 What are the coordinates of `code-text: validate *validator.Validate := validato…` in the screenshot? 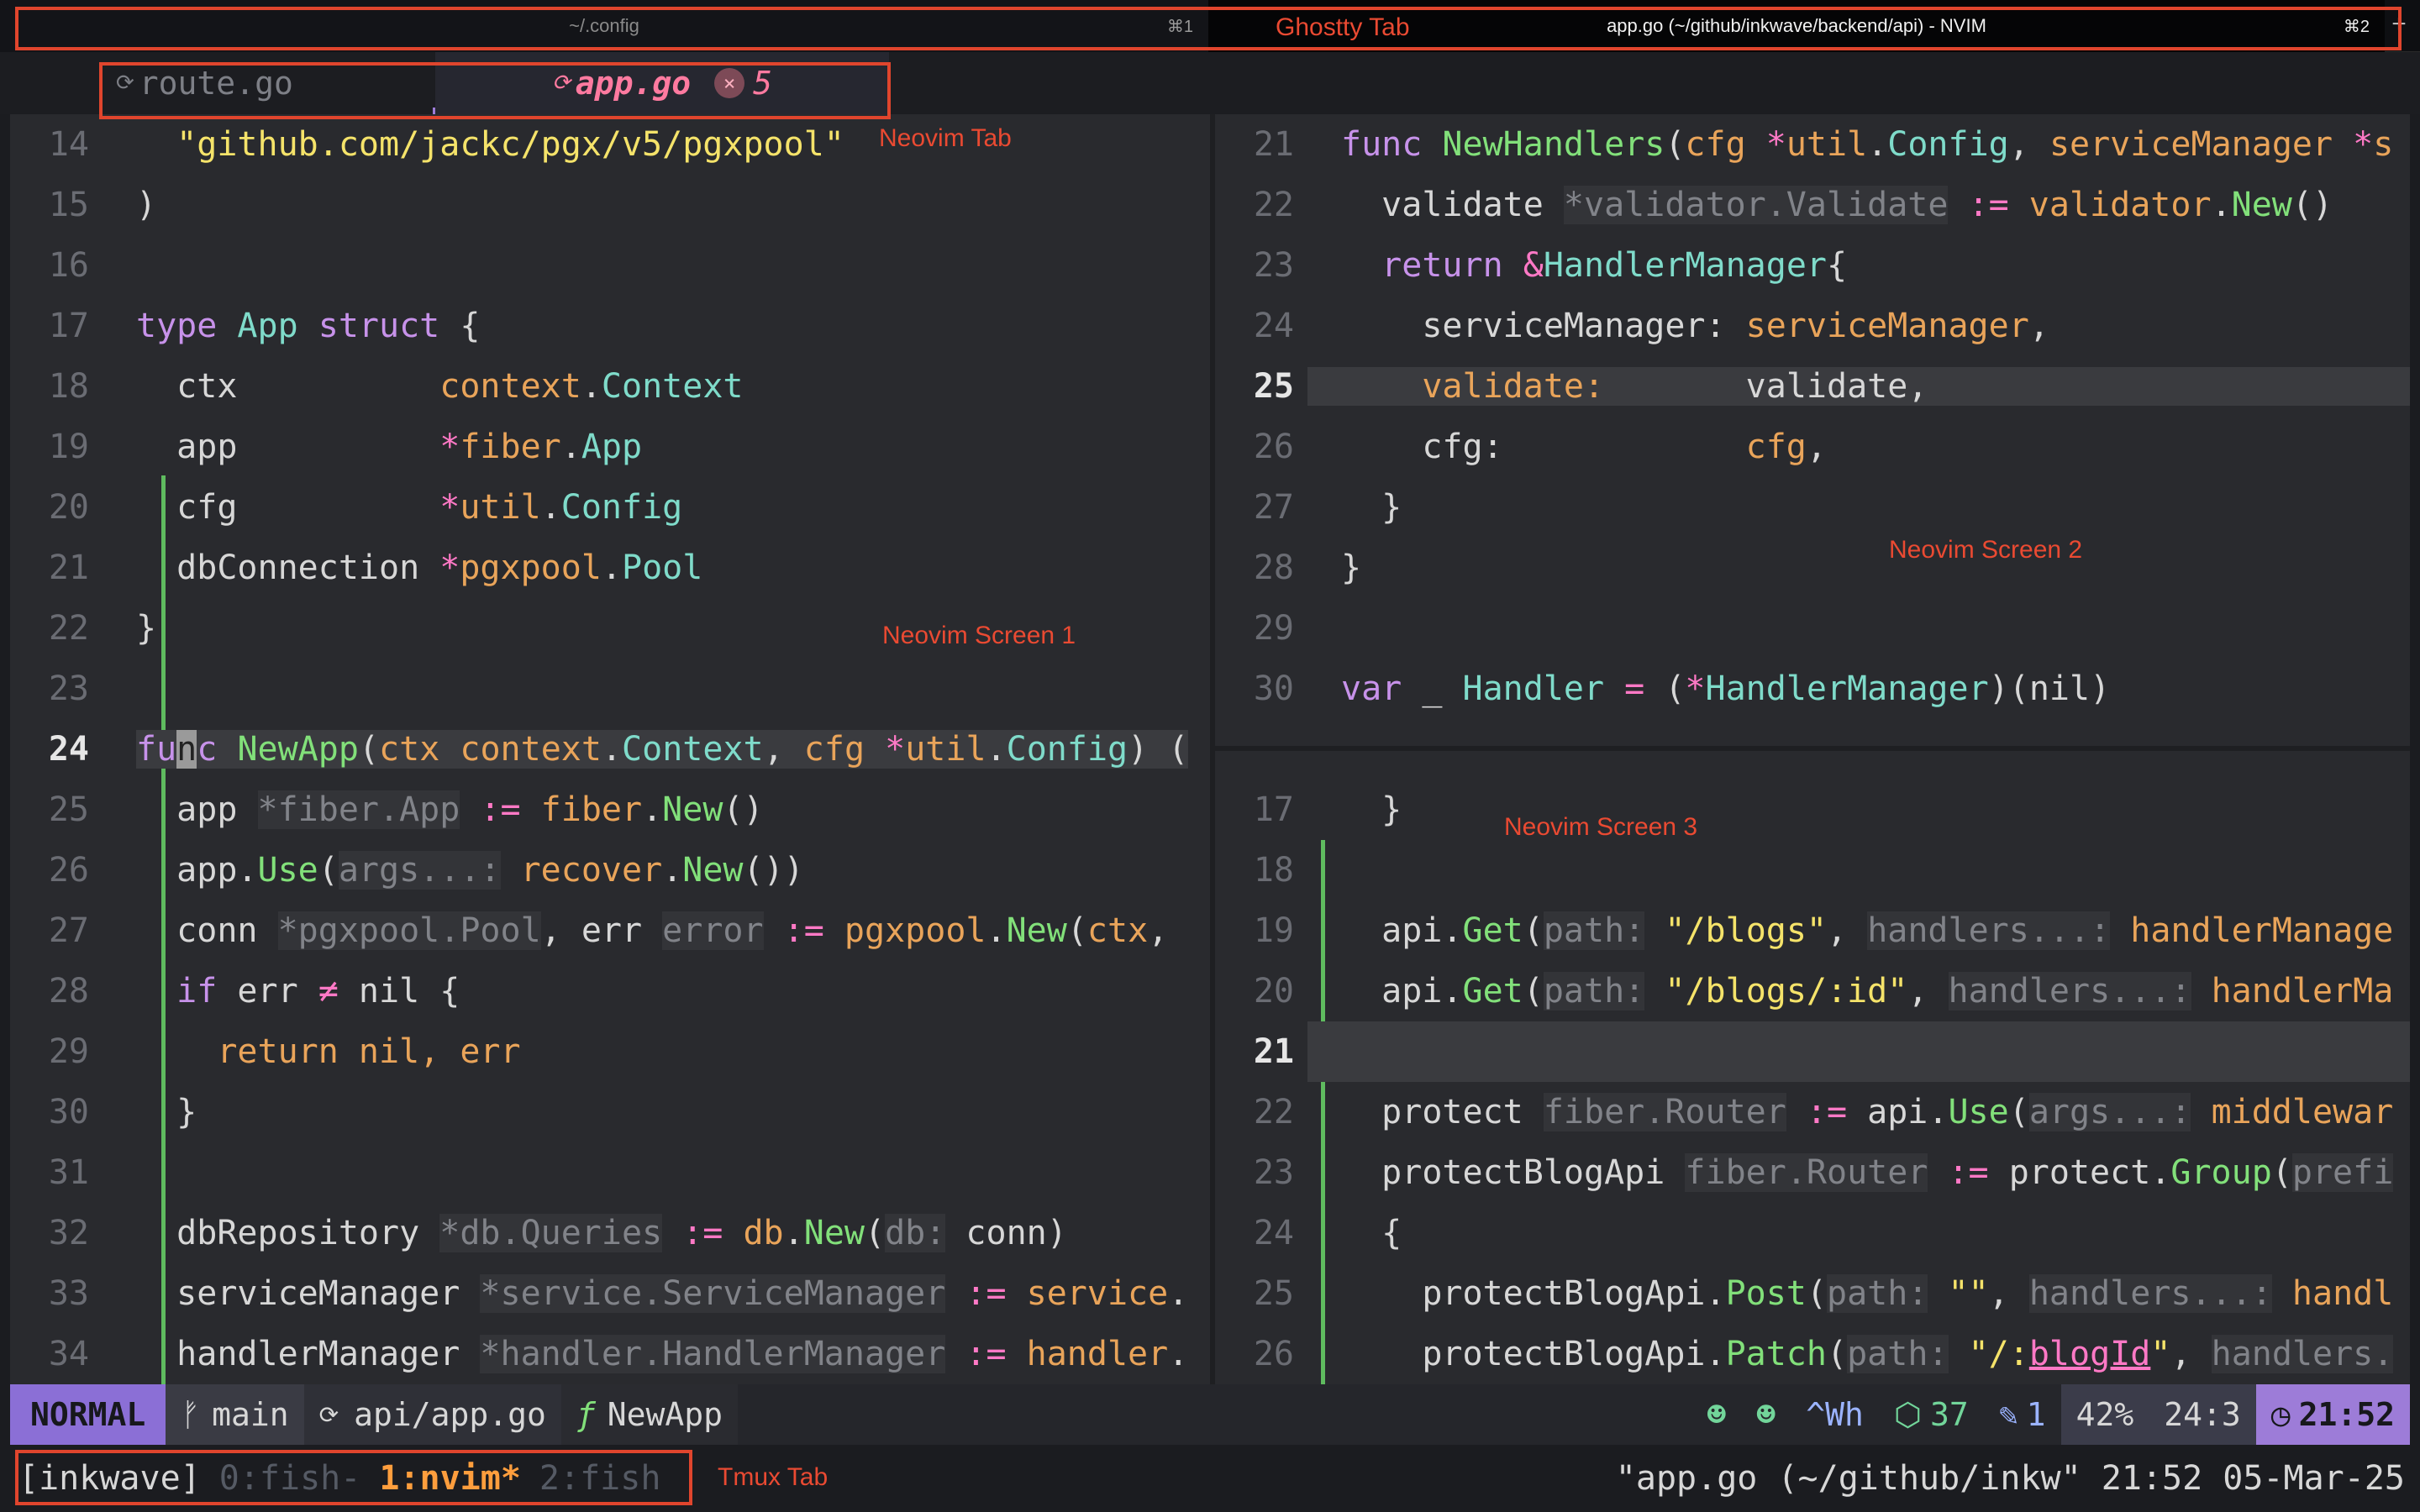 It's located at (1837, 205).